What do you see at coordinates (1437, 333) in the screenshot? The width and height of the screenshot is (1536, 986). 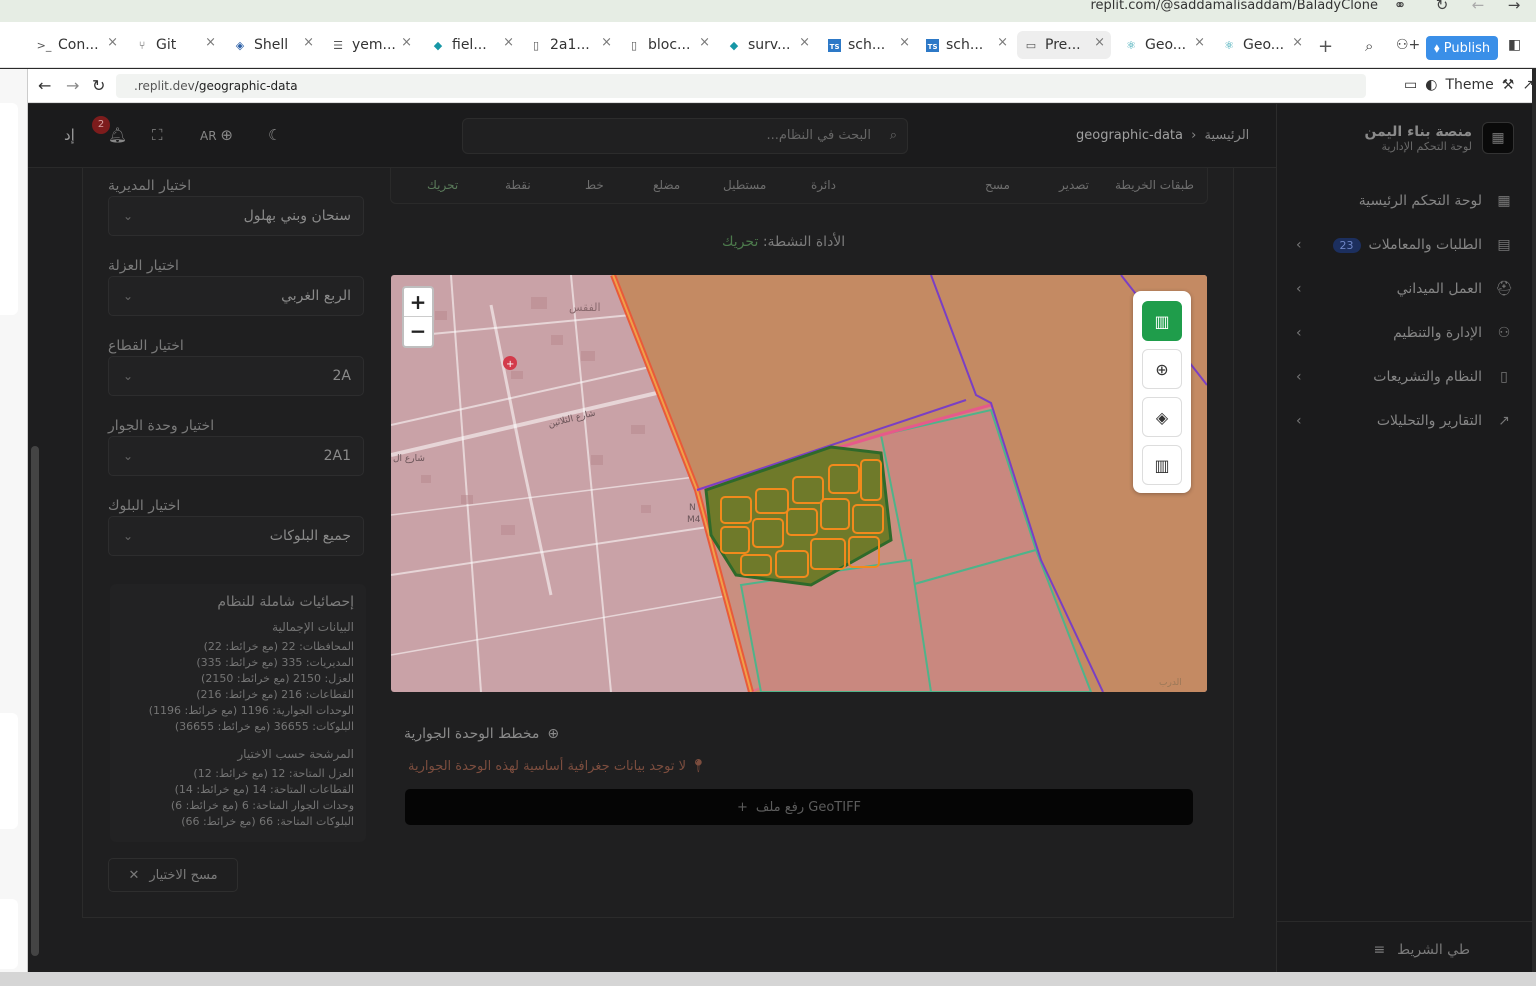 I see `nav-label: الإدارة والتنظيم` at bounding box center [1437, 333].